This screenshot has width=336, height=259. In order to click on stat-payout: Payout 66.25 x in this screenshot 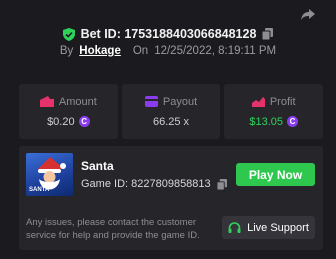, I will do `click(171, 111)`.